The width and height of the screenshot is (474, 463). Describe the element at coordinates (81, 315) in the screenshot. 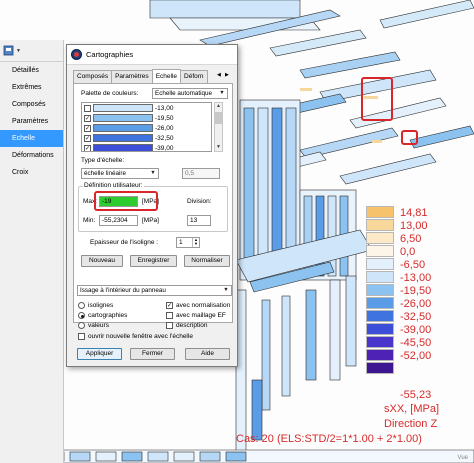

I see `cartographies-radio` at that location.